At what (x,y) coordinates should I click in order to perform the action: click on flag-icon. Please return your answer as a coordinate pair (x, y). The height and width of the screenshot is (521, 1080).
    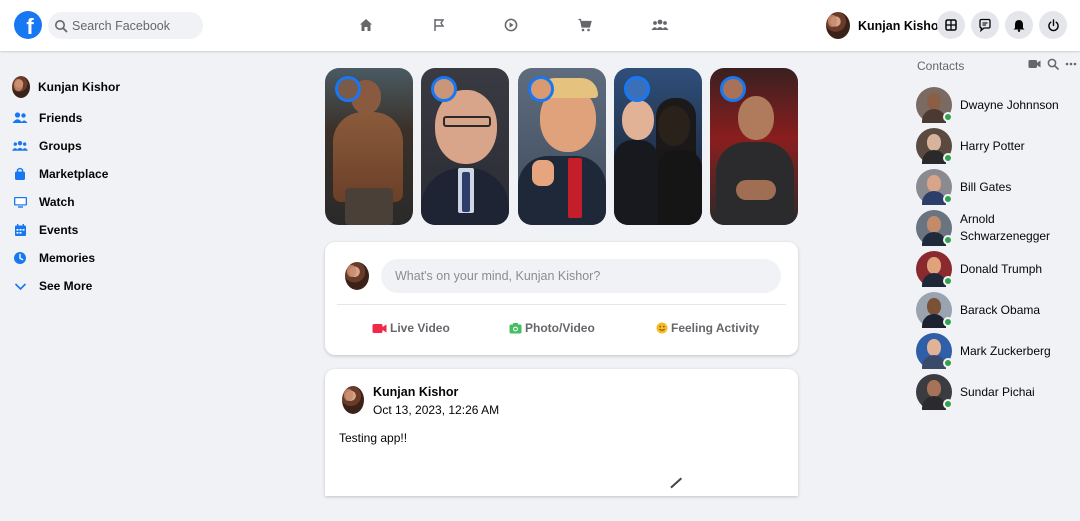
    Looking at the image, I should click on (439, 25).